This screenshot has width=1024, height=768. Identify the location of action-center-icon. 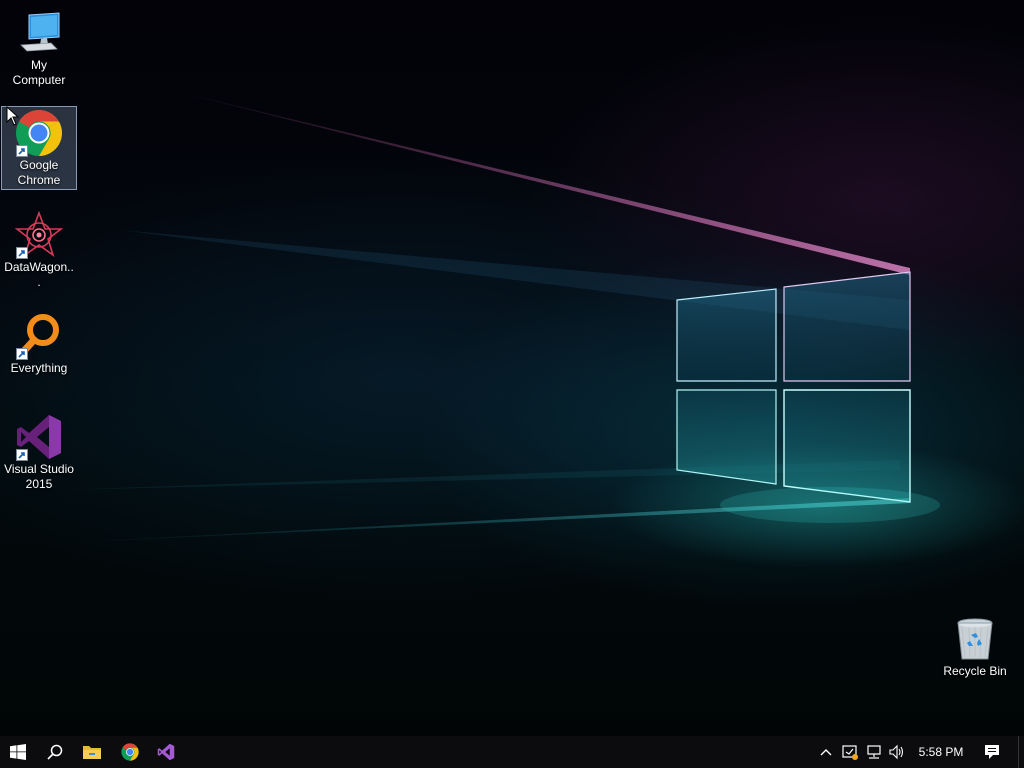
(992, 752).